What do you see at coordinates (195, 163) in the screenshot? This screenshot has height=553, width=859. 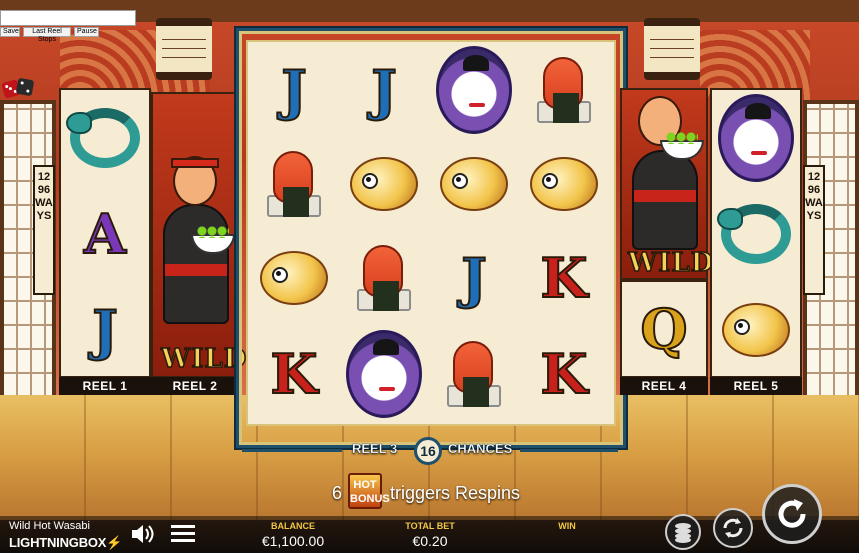 I see `chef-headband` at bounding box center [195, 163].